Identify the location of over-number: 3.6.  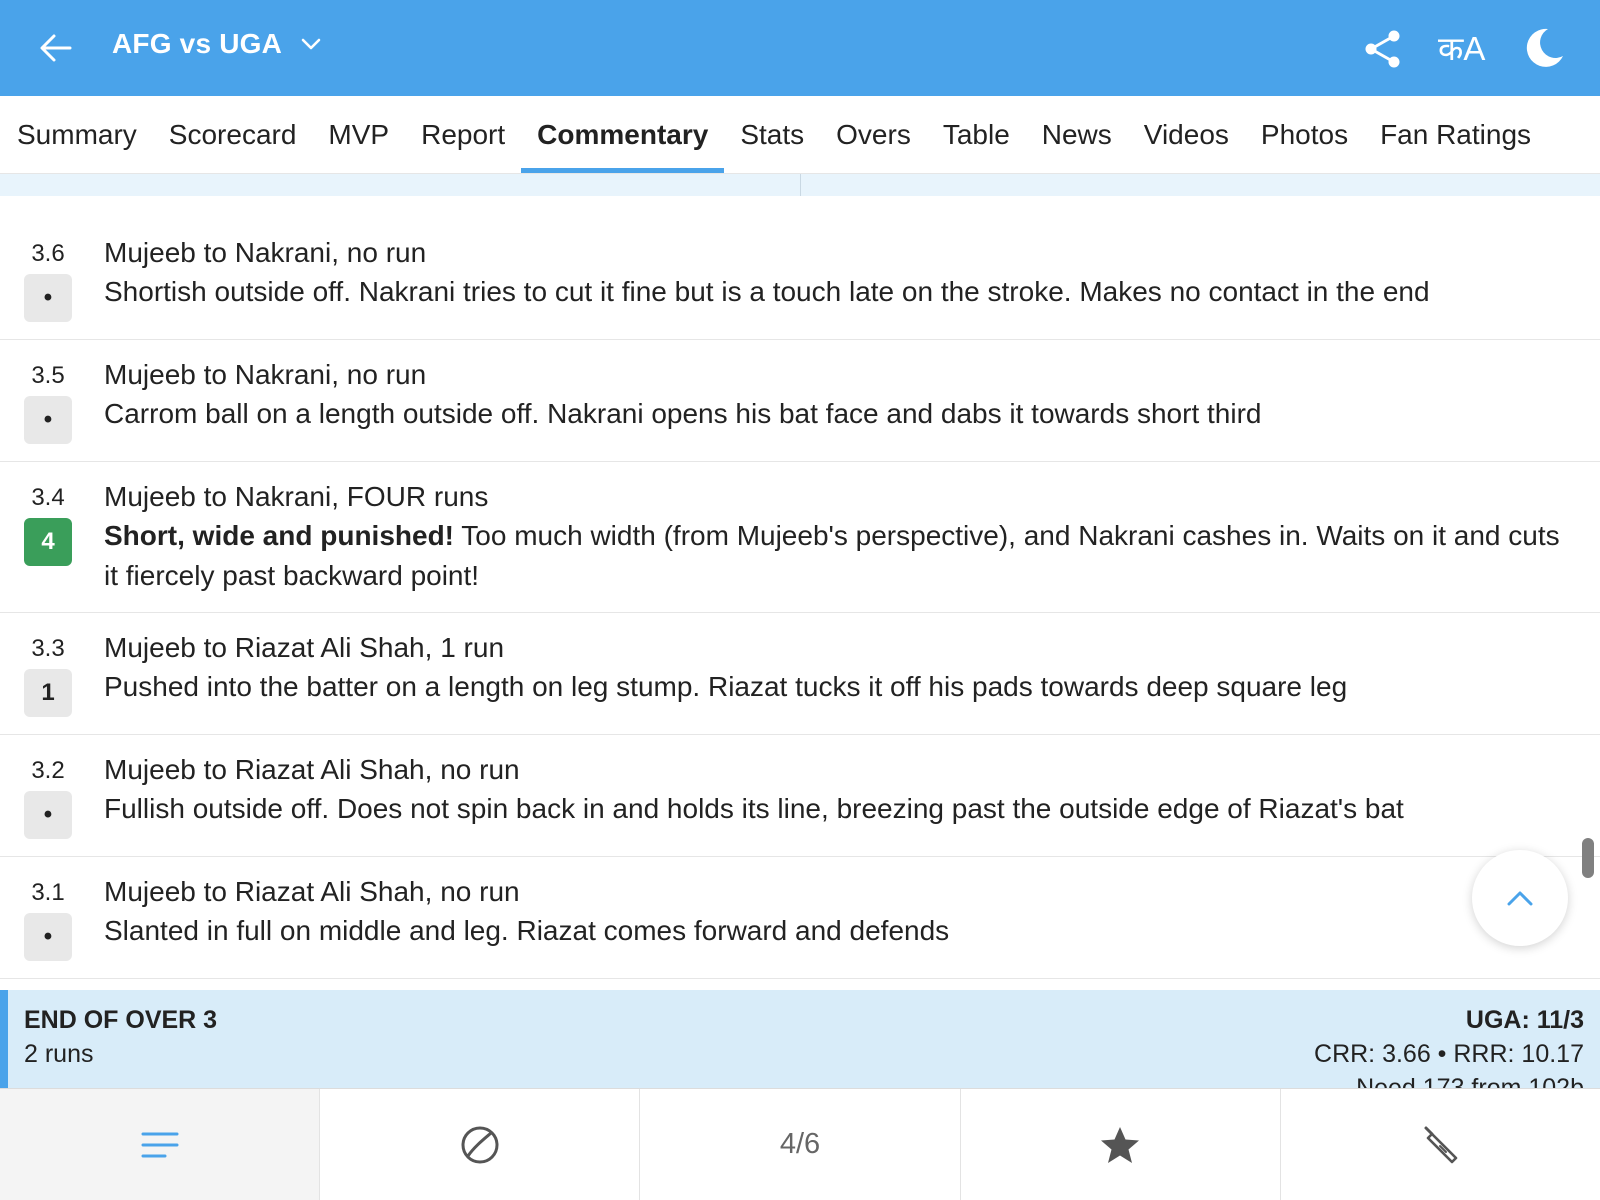
(48, 253).